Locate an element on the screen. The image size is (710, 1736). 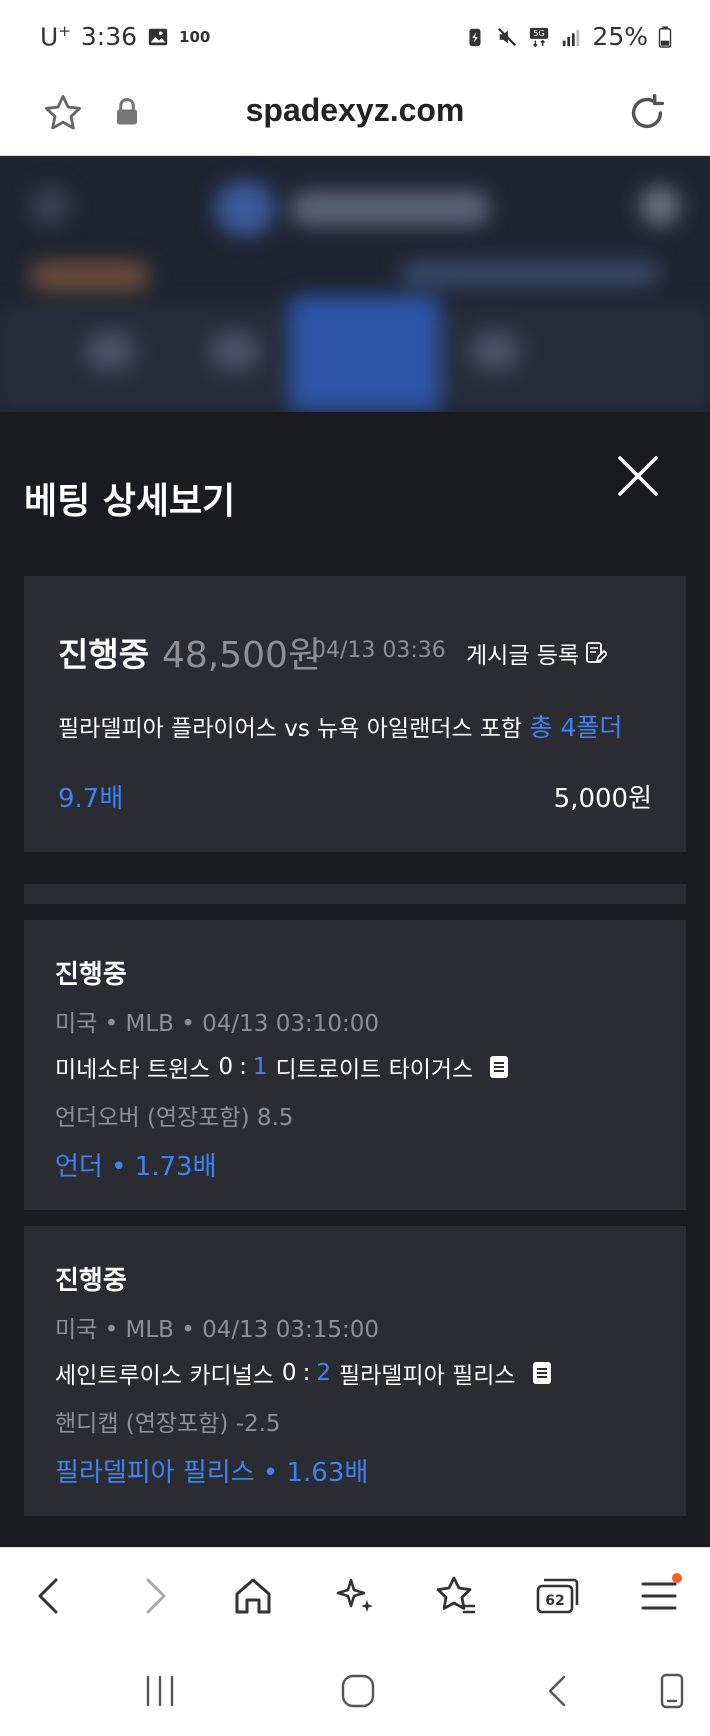
status-left: U+ 3:36 100 is located at coordinates (125, 36).